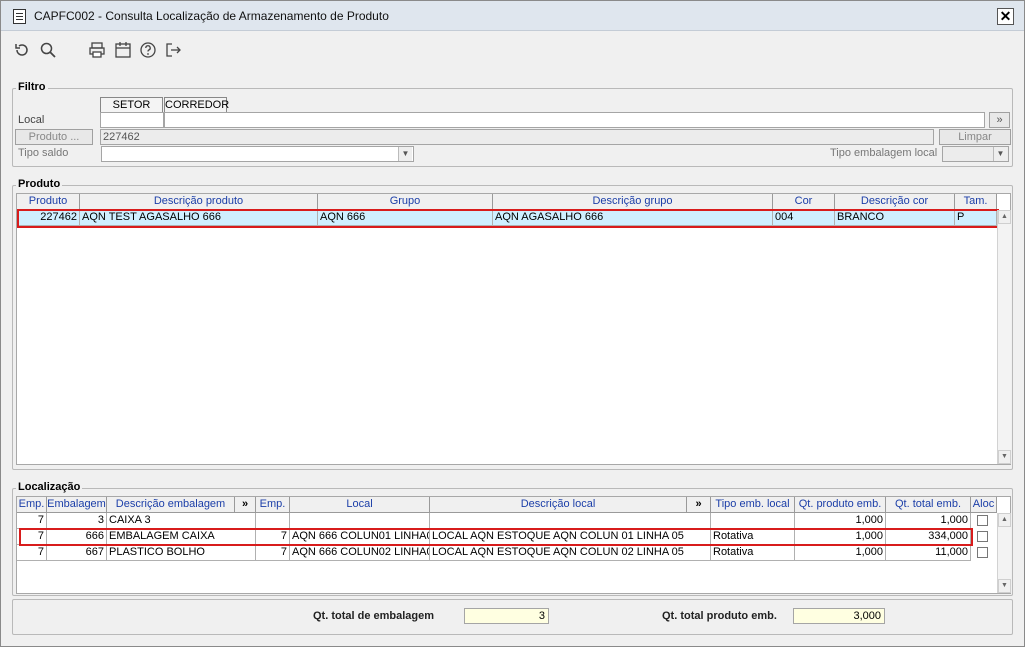  What do you see at coordinates (273, 553) in the screenshot?
I see `cell-emp-2: 7` at bounding box center [273, 553].